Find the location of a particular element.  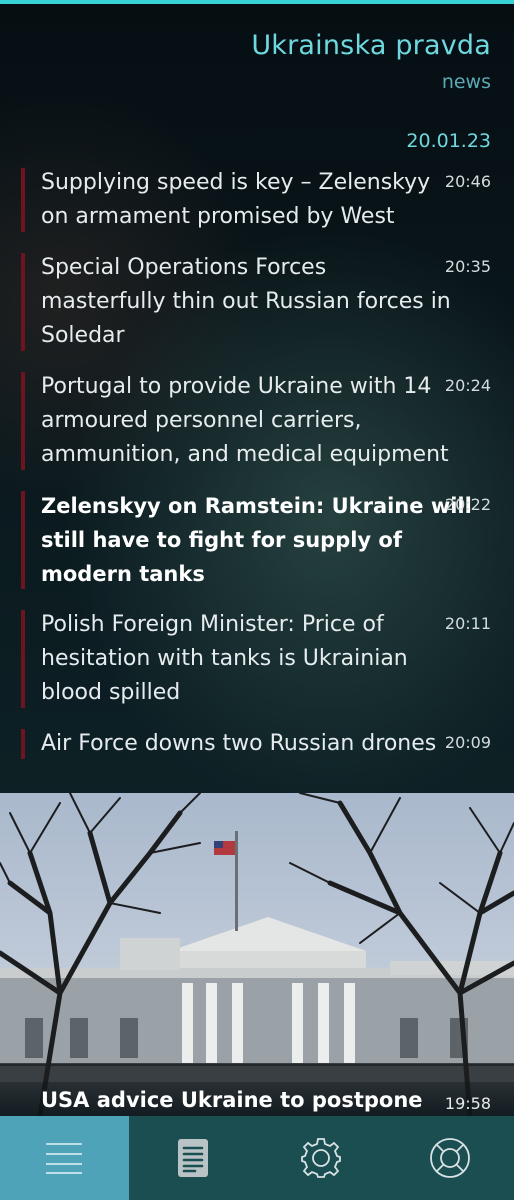

headline-line: ammunition, and medical equipment is located at coordinates (245, 454).